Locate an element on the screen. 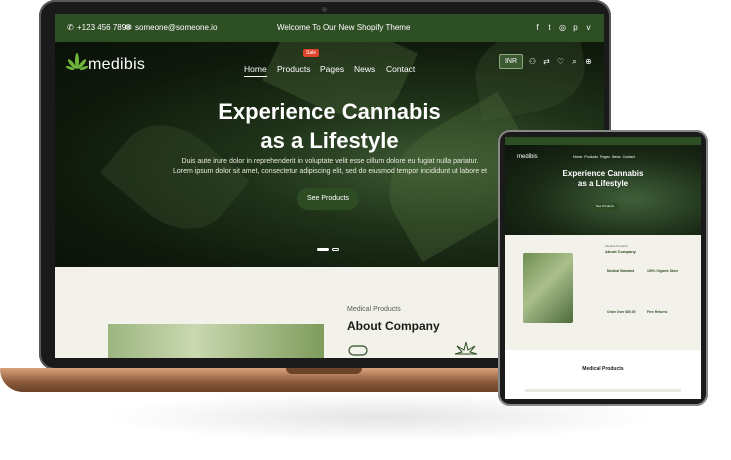 The image size is (731, 460). vimeo-icon: v is located at coordinates (588, 27).